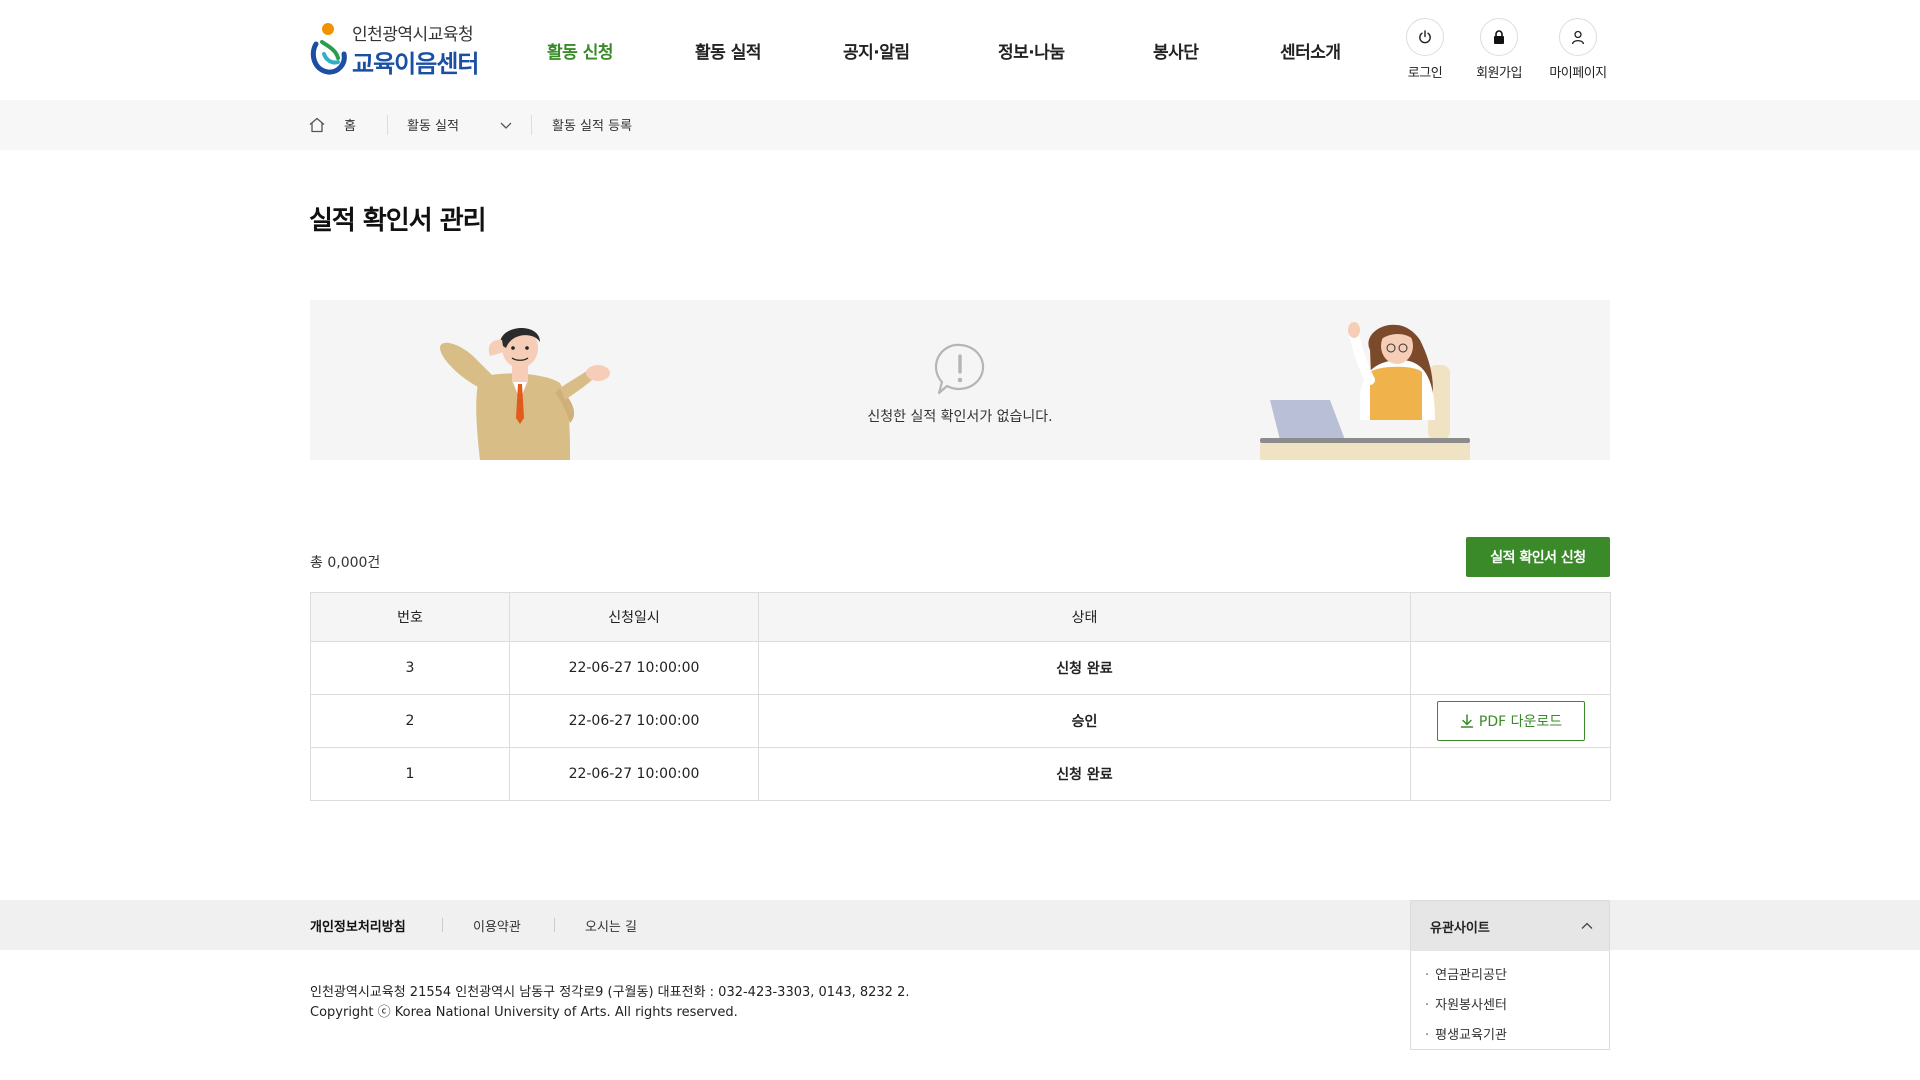 This screenshot has height=1080, width=1920. Describe the element at coordinates (876, 51) in the screenshot. I see `nav-item-notice: 공지·알림` at that location.